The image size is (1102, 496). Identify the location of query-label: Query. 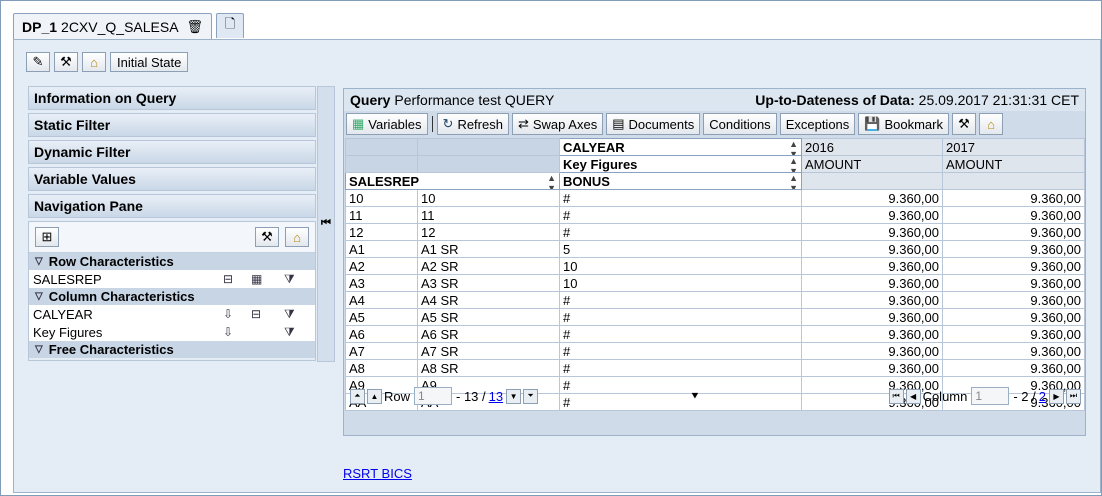
(370, 100).